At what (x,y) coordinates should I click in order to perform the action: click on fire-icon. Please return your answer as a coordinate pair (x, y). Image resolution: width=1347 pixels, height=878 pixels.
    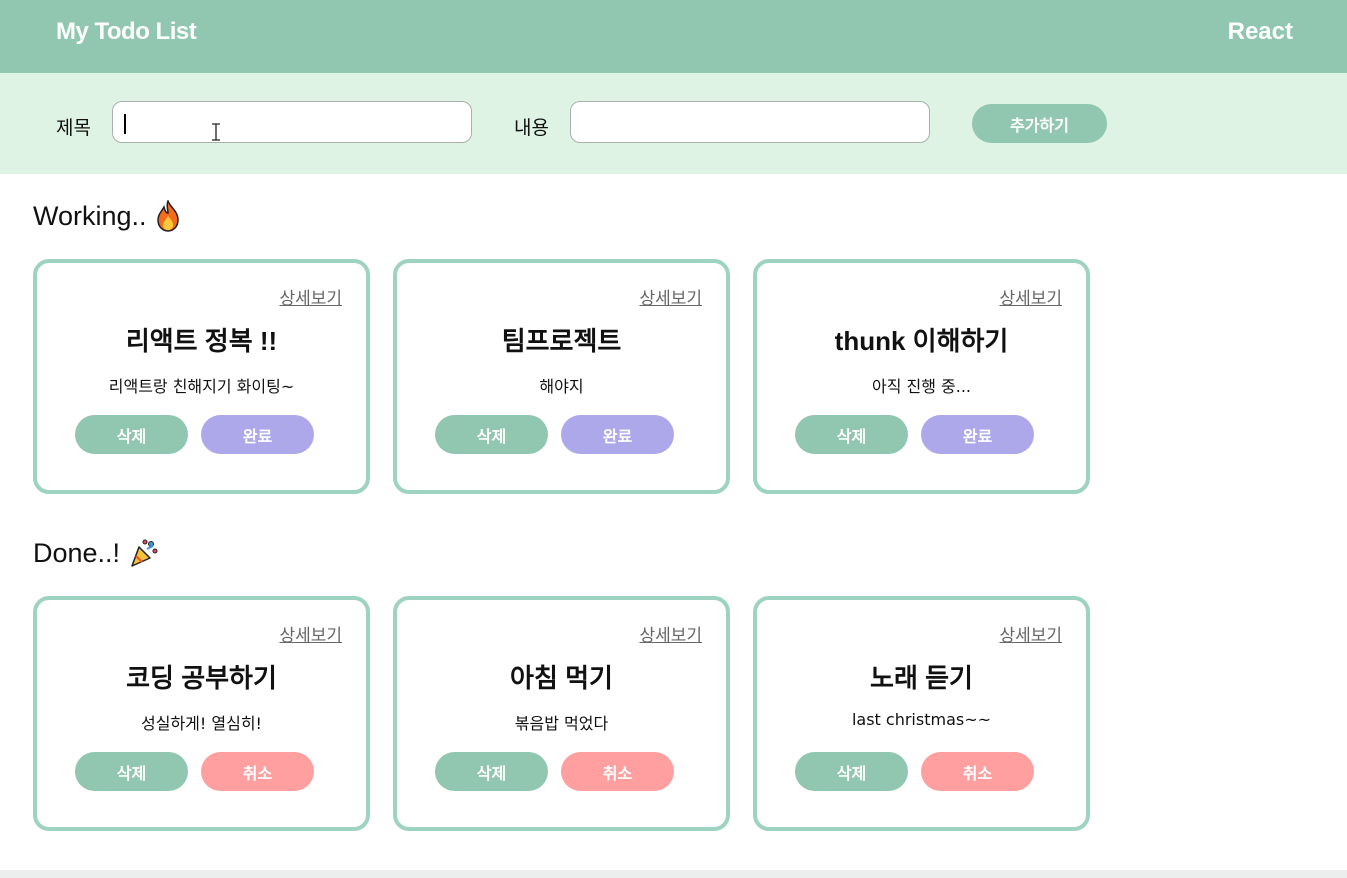
    Looking at the image, I should click on (167, 216).